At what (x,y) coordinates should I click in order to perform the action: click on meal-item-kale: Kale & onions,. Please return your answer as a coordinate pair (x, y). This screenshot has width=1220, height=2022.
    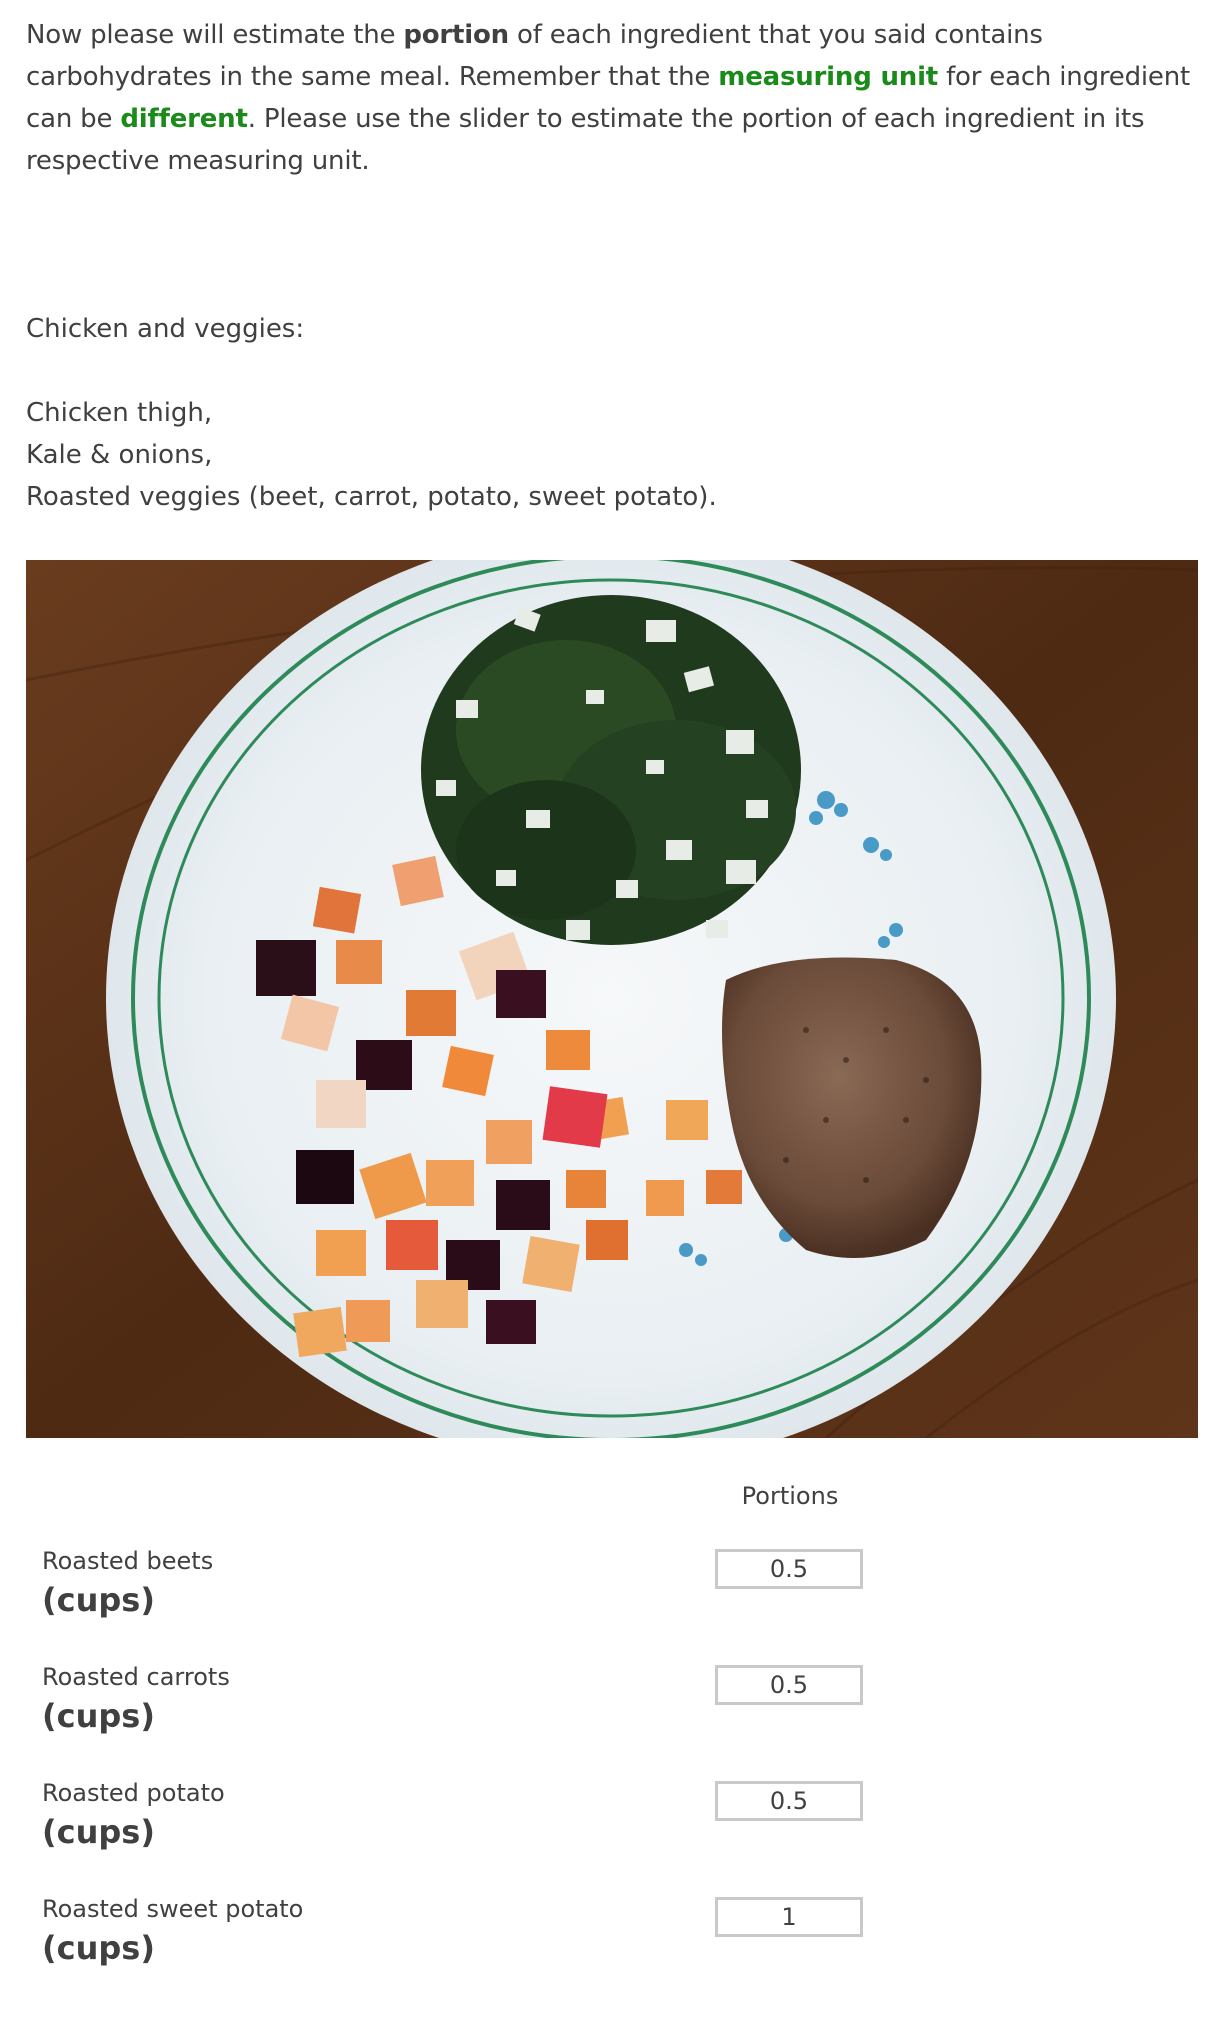
    Looking at the image, I should click on (119, 455).